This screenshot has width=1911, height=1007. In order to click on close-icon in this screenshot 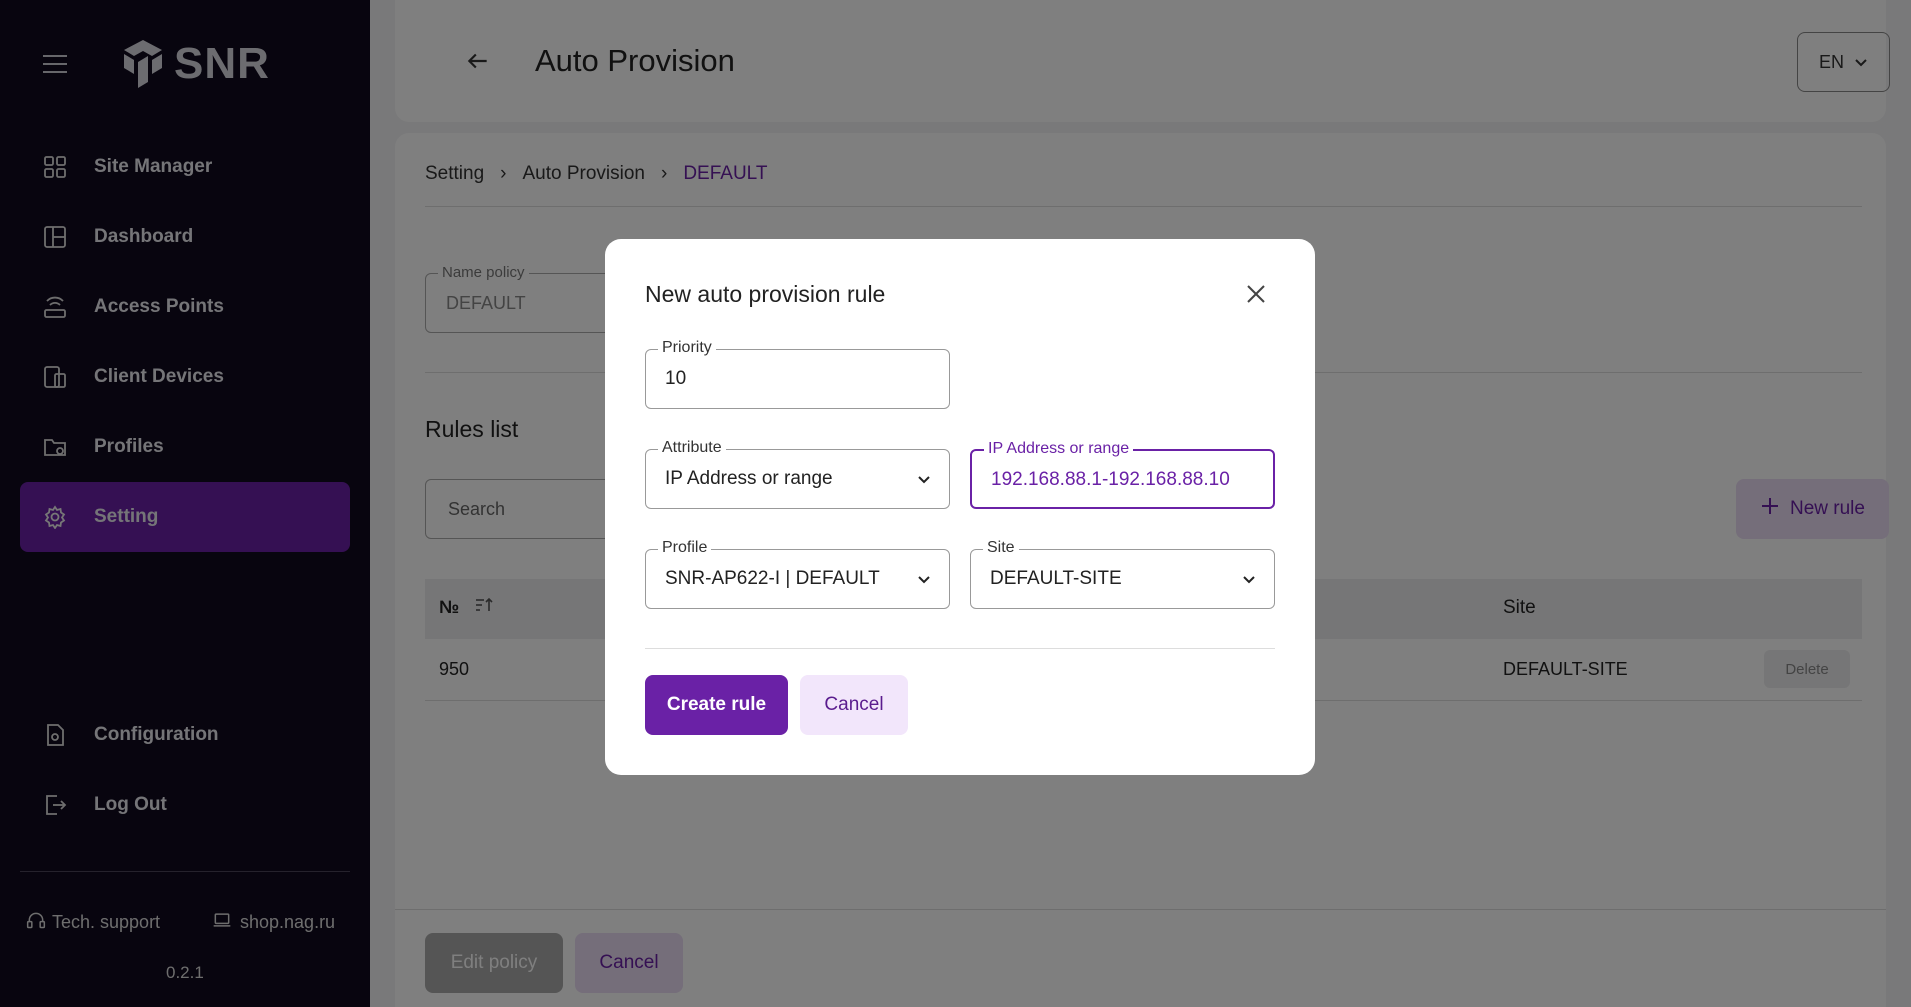, I will do `click(1257, 295)`.